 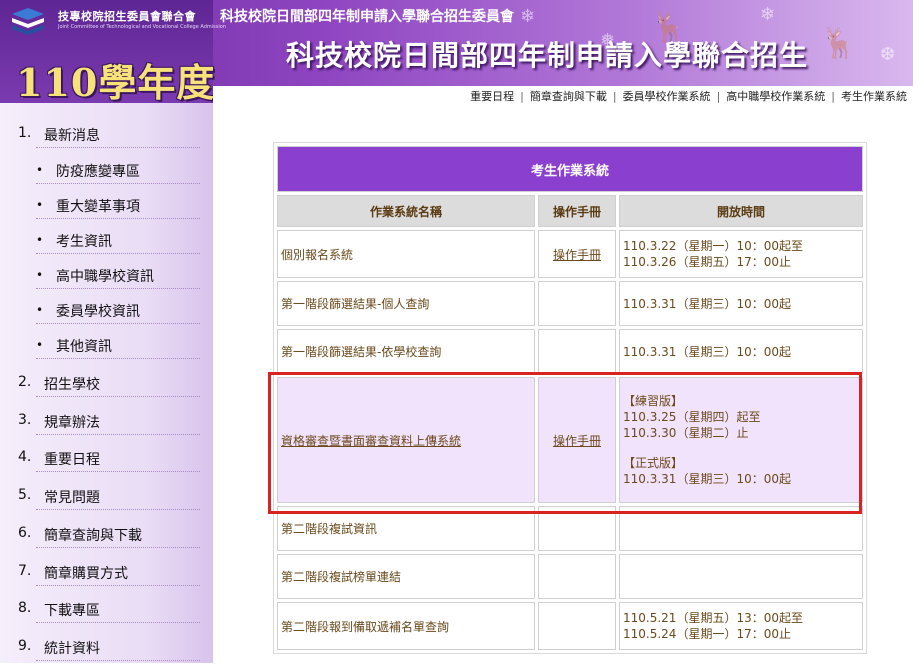 I want to click on table-row: 第二階段複試資訊, so click(x=570, y=528).